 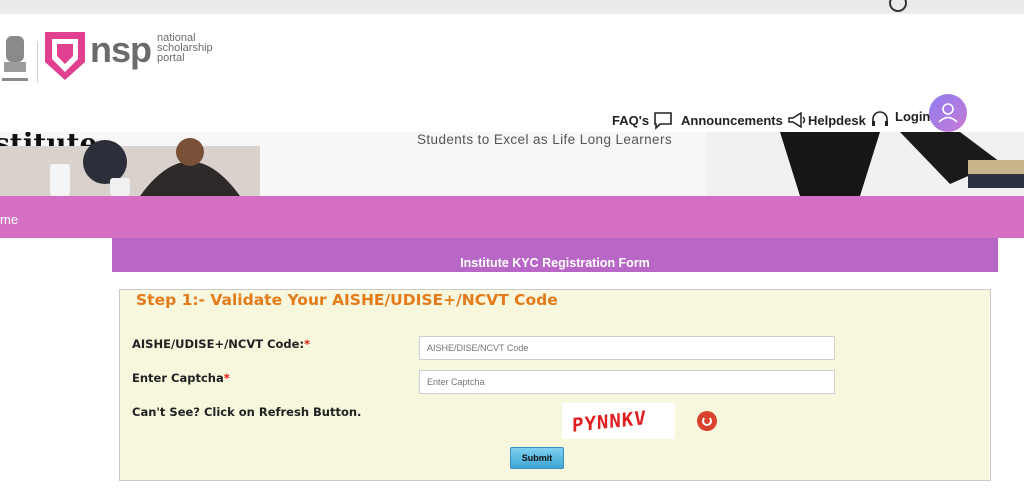 What do you see at coordinates (555, 263) in the screenshot?
I see `form-title: Institute KYC Registration Form` at bounding box center [555, 263].